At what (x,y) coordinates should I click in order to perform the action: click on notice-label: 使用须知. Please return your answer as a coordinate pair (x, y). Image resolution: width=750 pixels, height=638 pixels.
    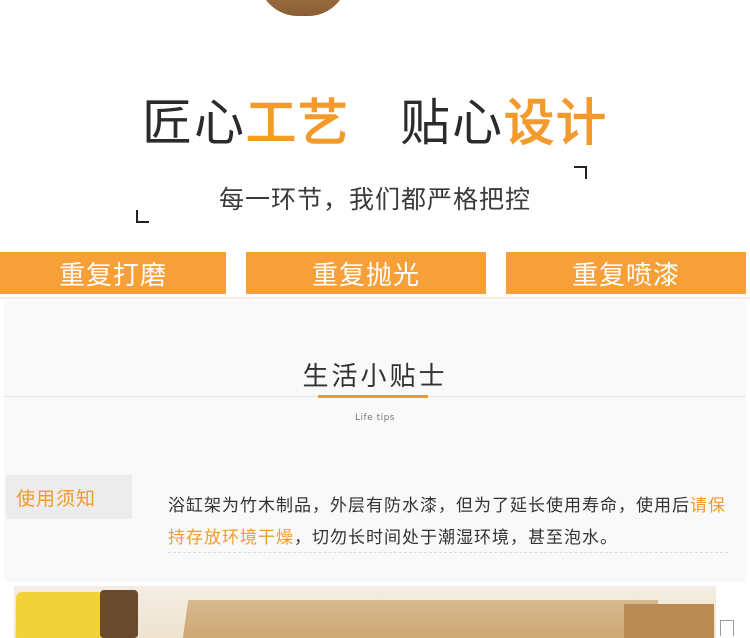
    Looking at the image, I should click on (69, 497).